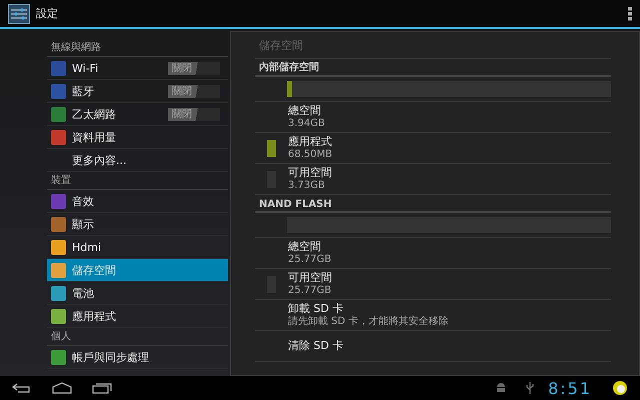 This screenshot has width=640, height=400. Describe the element at coordinates (432, 45) in the screenshot. I see `panel-title: 儲存空間` at that location.